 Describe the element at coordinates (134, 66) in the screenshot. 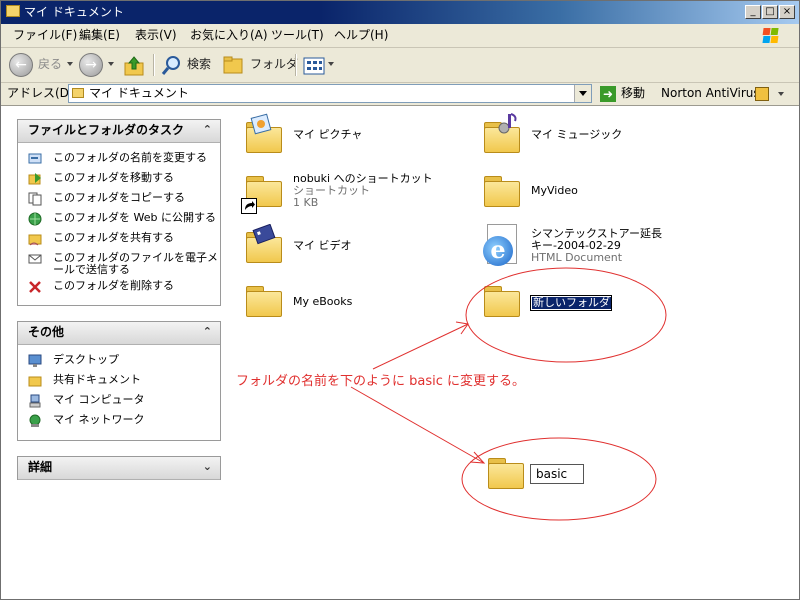

I see `up-folder-icon` at that location.